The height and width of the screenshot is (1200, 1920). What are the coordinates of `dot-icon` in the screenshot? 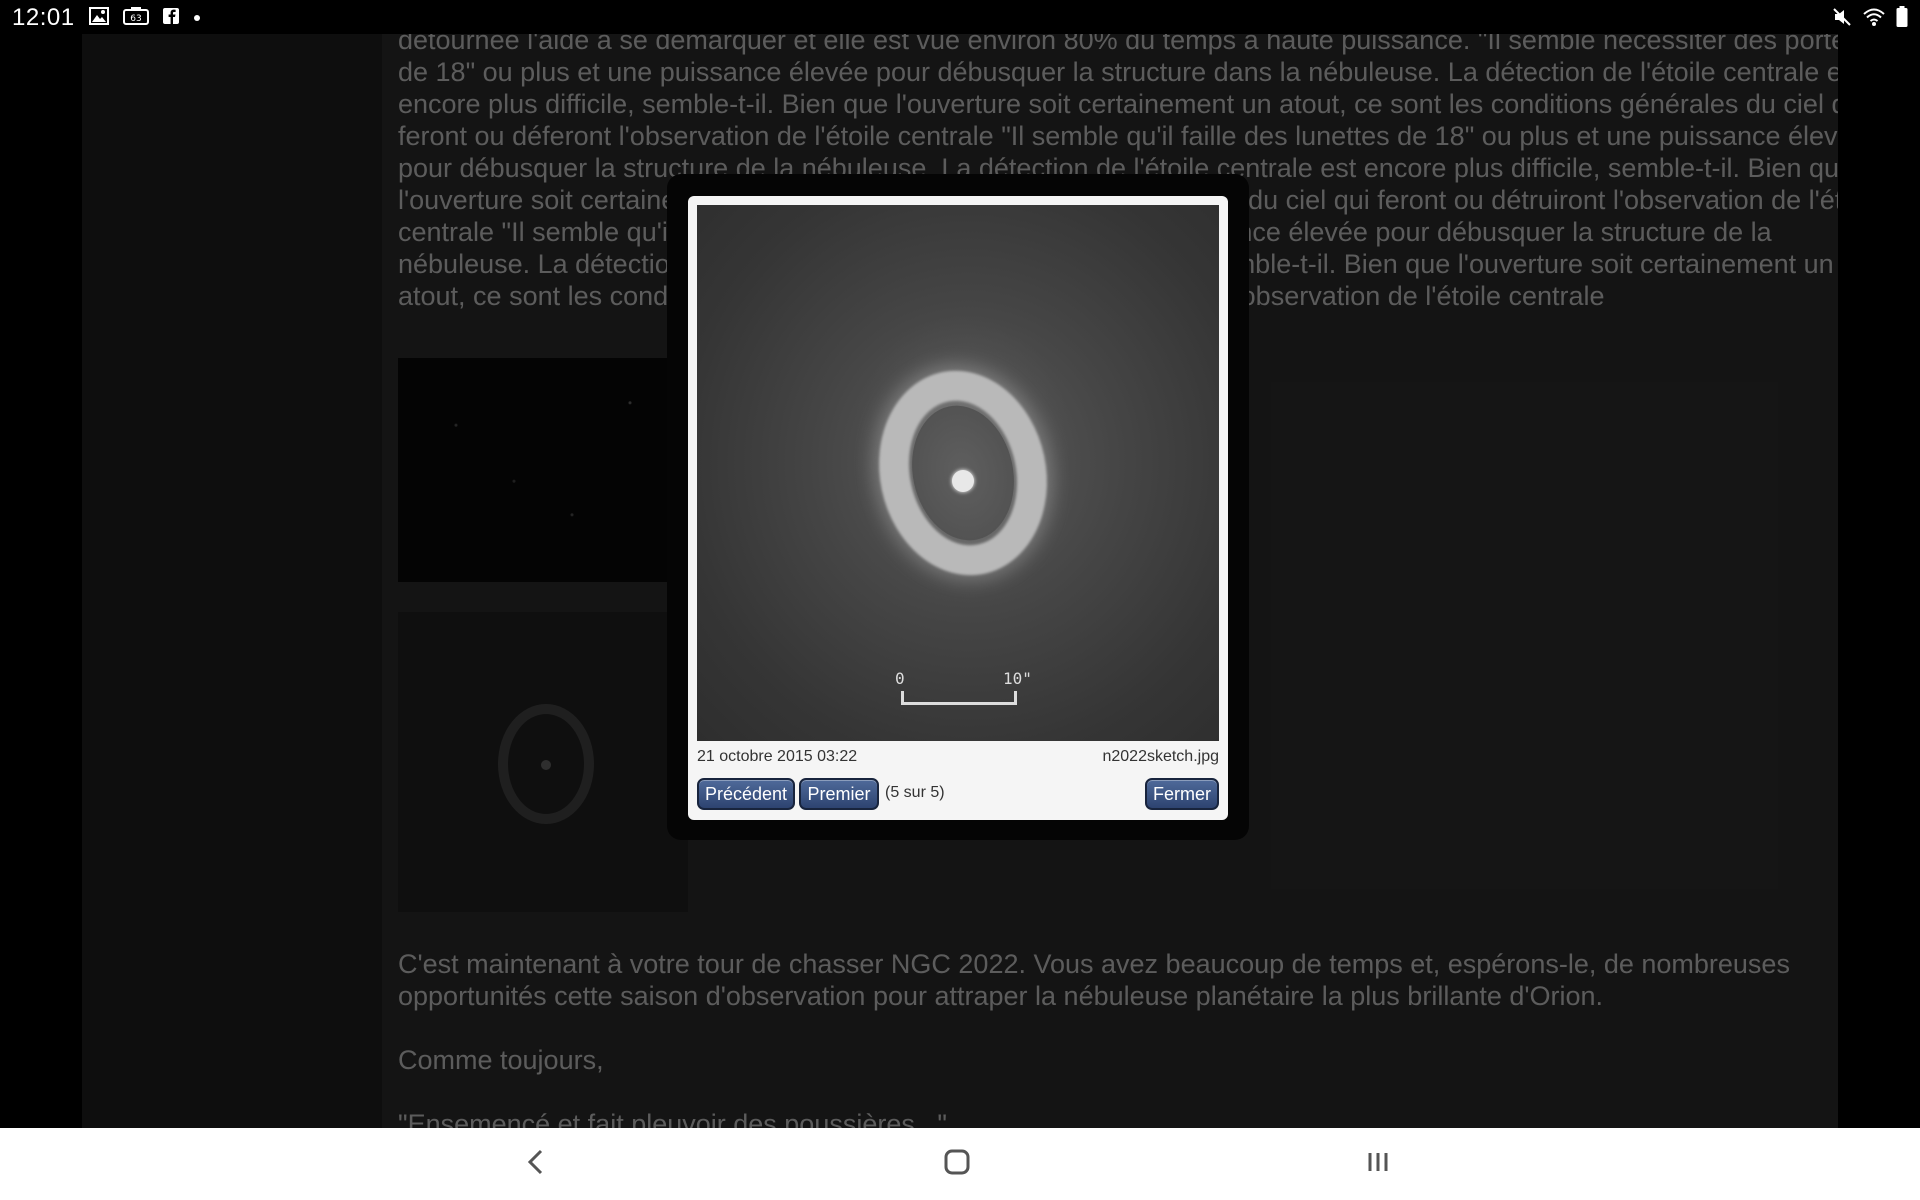 It's located at (197, 18).